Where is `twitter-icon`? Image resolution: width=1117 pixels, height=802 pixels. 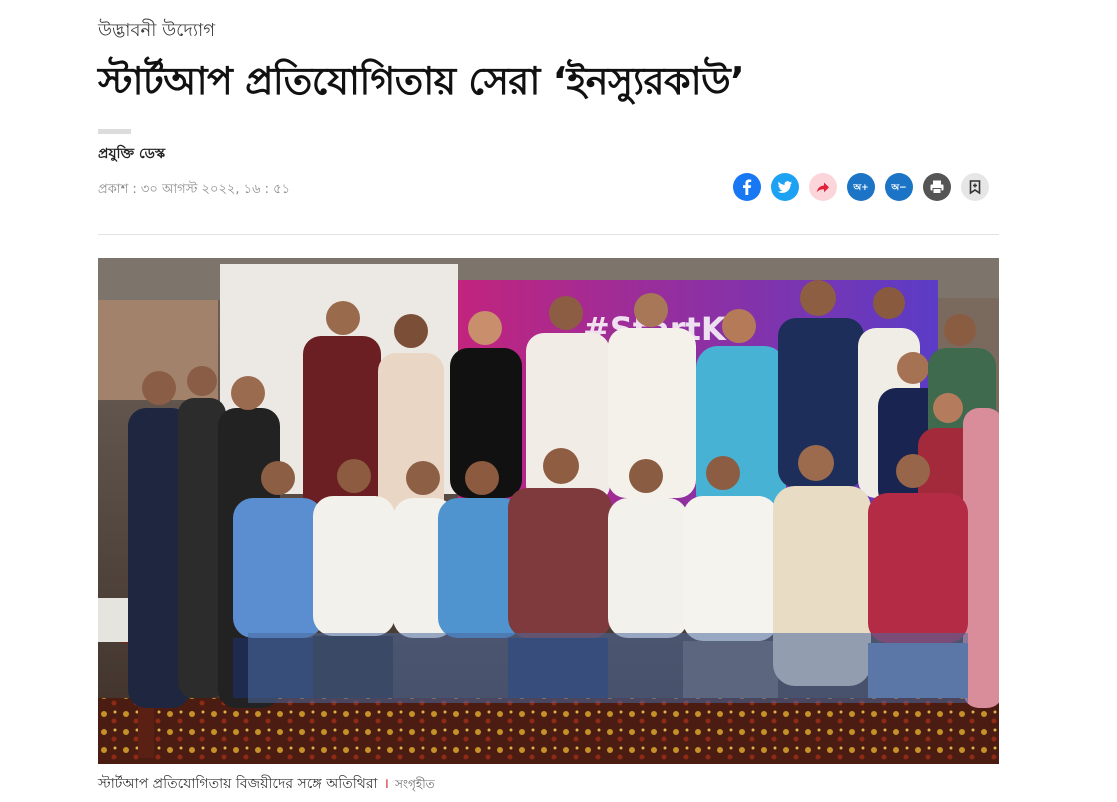 twitter-icon is located at coordinates (784, 187).